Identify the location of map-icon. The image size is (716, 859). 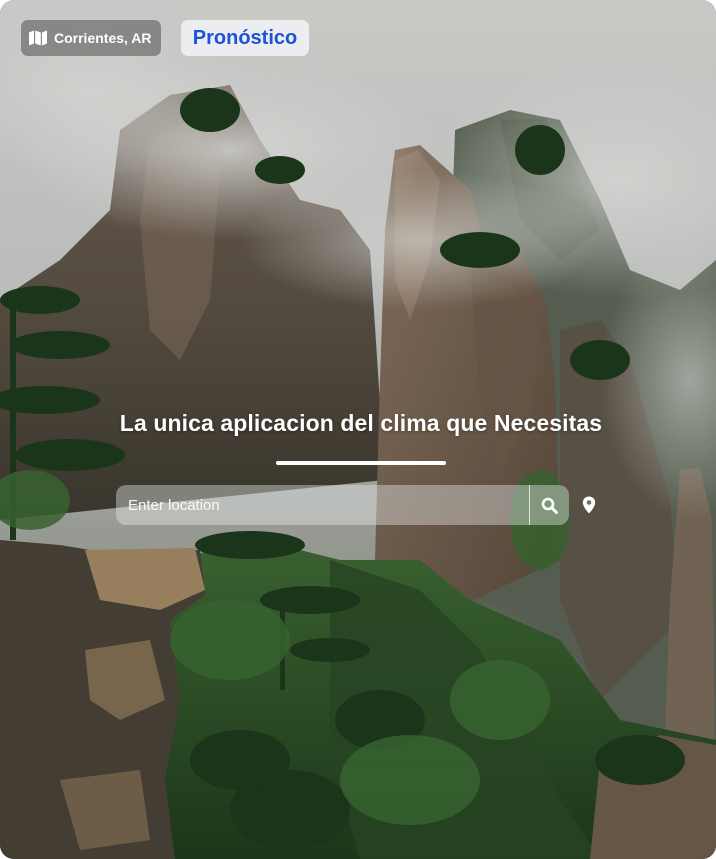
(38, 38).